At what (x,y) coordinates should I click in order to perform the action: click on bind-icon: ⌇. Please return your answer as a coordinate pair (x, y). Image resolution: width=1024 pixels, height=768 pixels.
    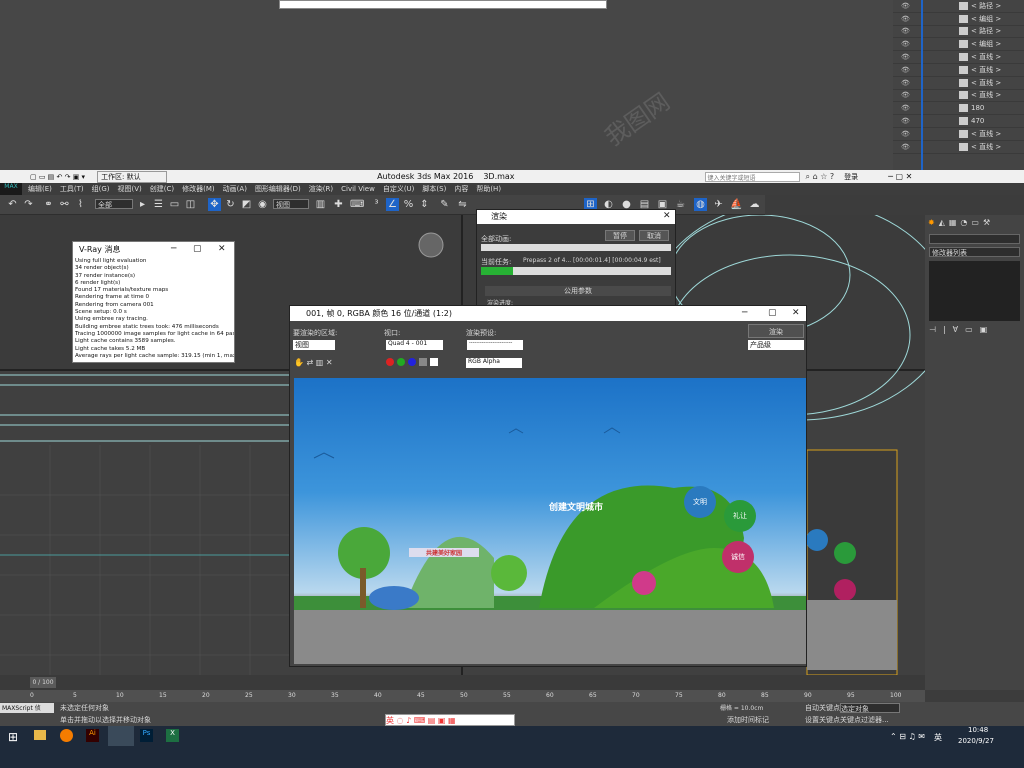
    Looking at the image, I should click on (80, 204).